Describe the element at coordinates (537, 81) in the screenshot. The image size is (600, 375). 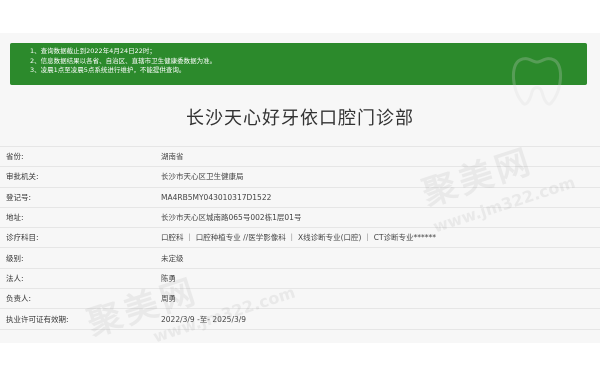
I see `tooth-logo-watermark-icon` at that location.